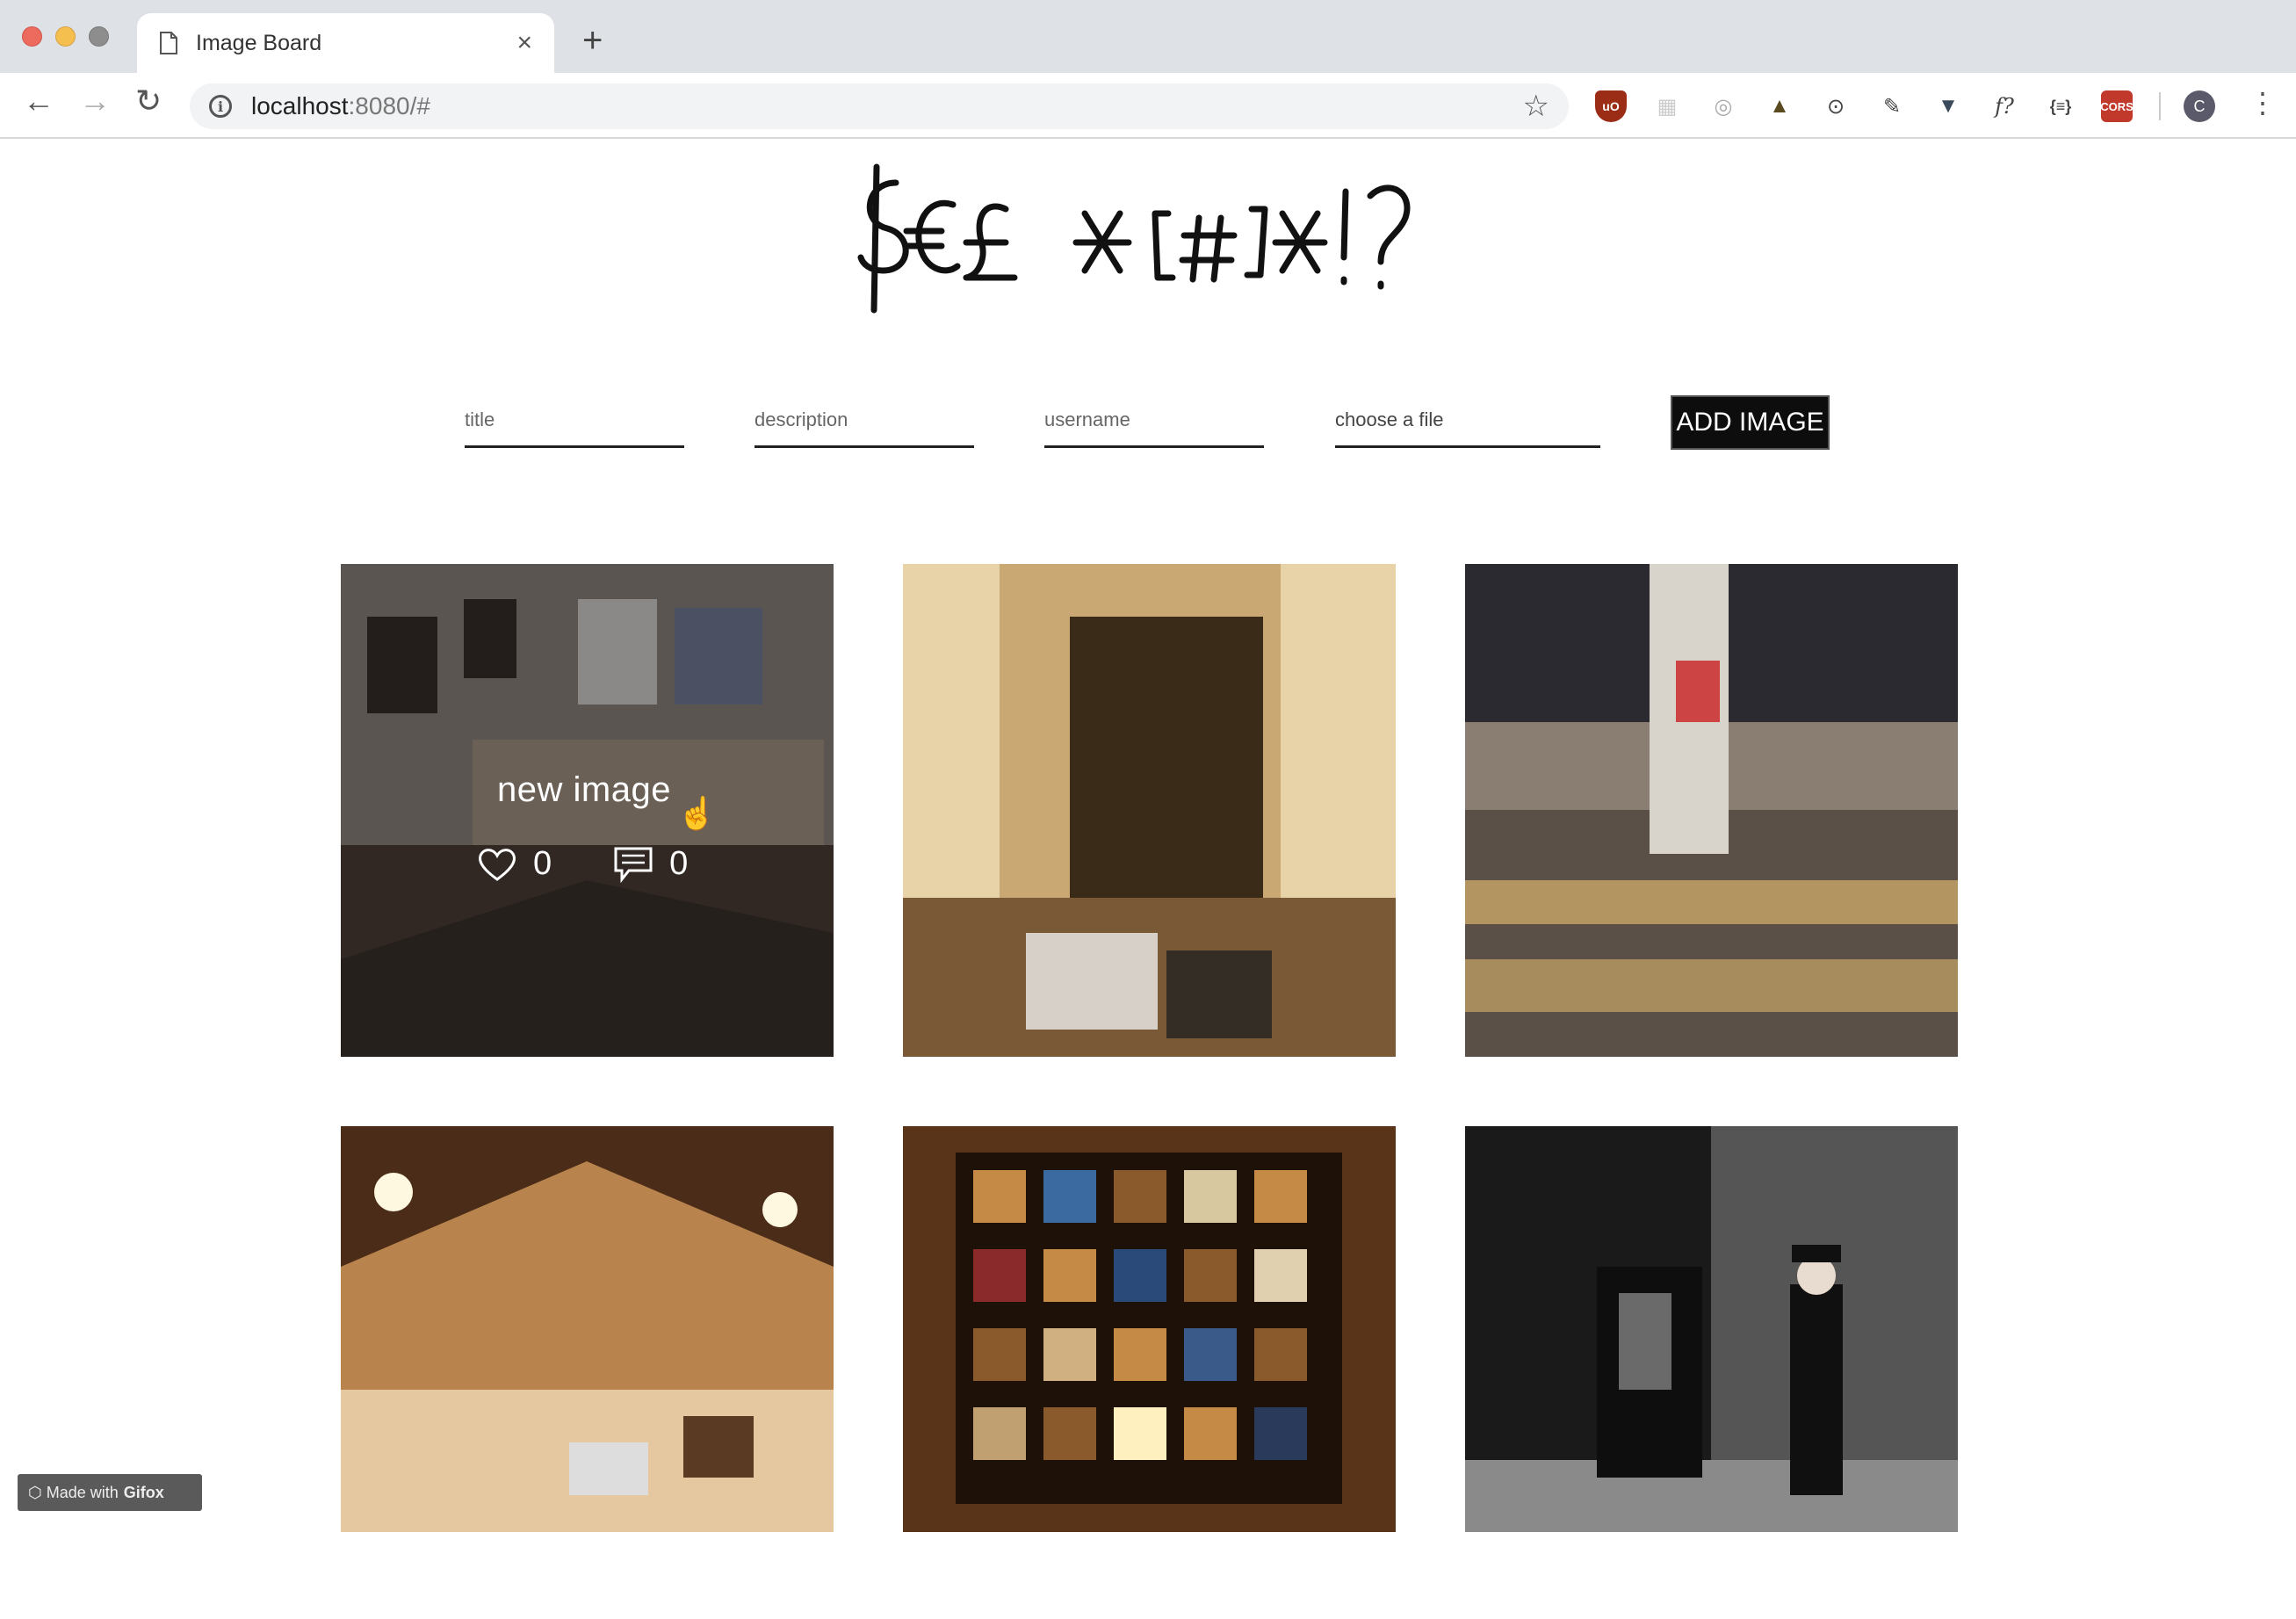 This screenshot has width=2296, height=1619. I want to click on site-logo, so click(1134, 239).